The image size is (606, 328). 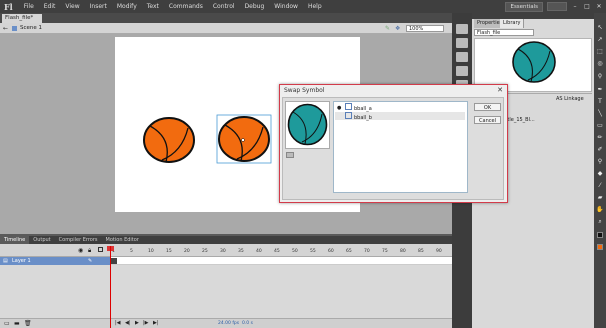 What do you see at coordinates (5, 28) in the screenshot?
I see `back-arrow-icon: ←` at bounding box center [5, 28].